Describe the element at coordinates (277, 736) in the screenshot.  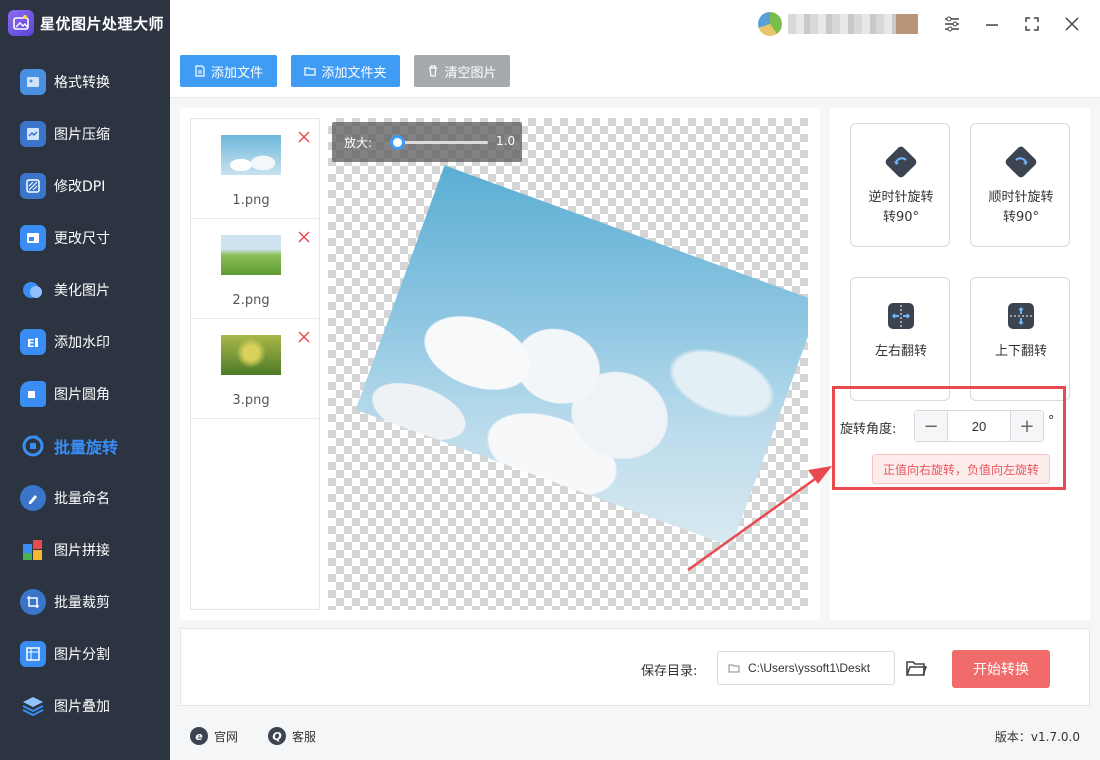
I see `chat-icon: Q` at that location.